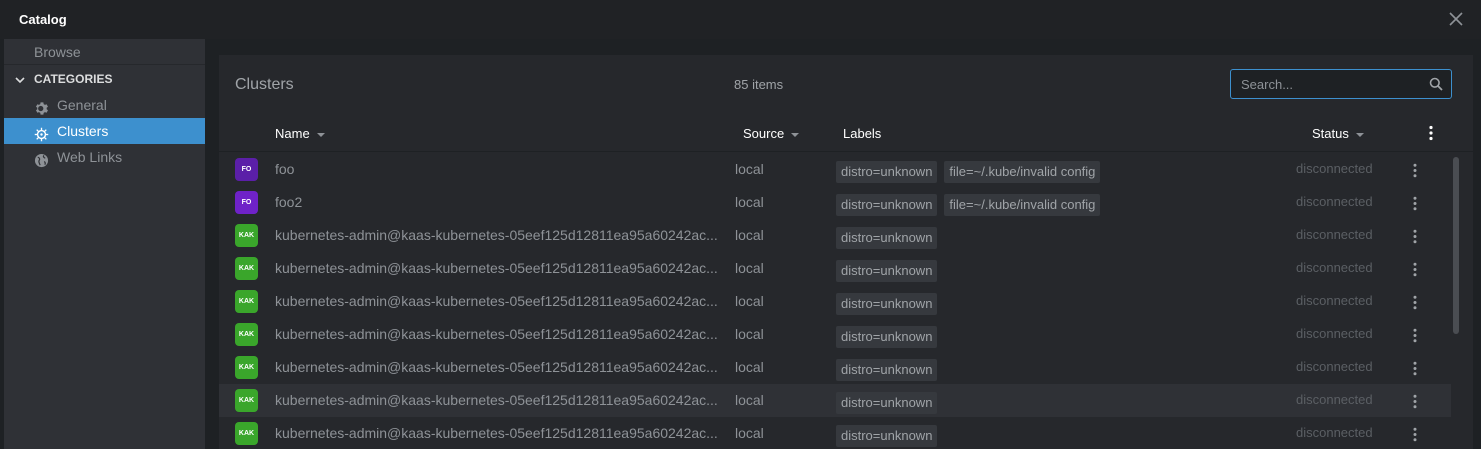  I want to click on categories-heading: CATEGORIES, so click(58, 79).